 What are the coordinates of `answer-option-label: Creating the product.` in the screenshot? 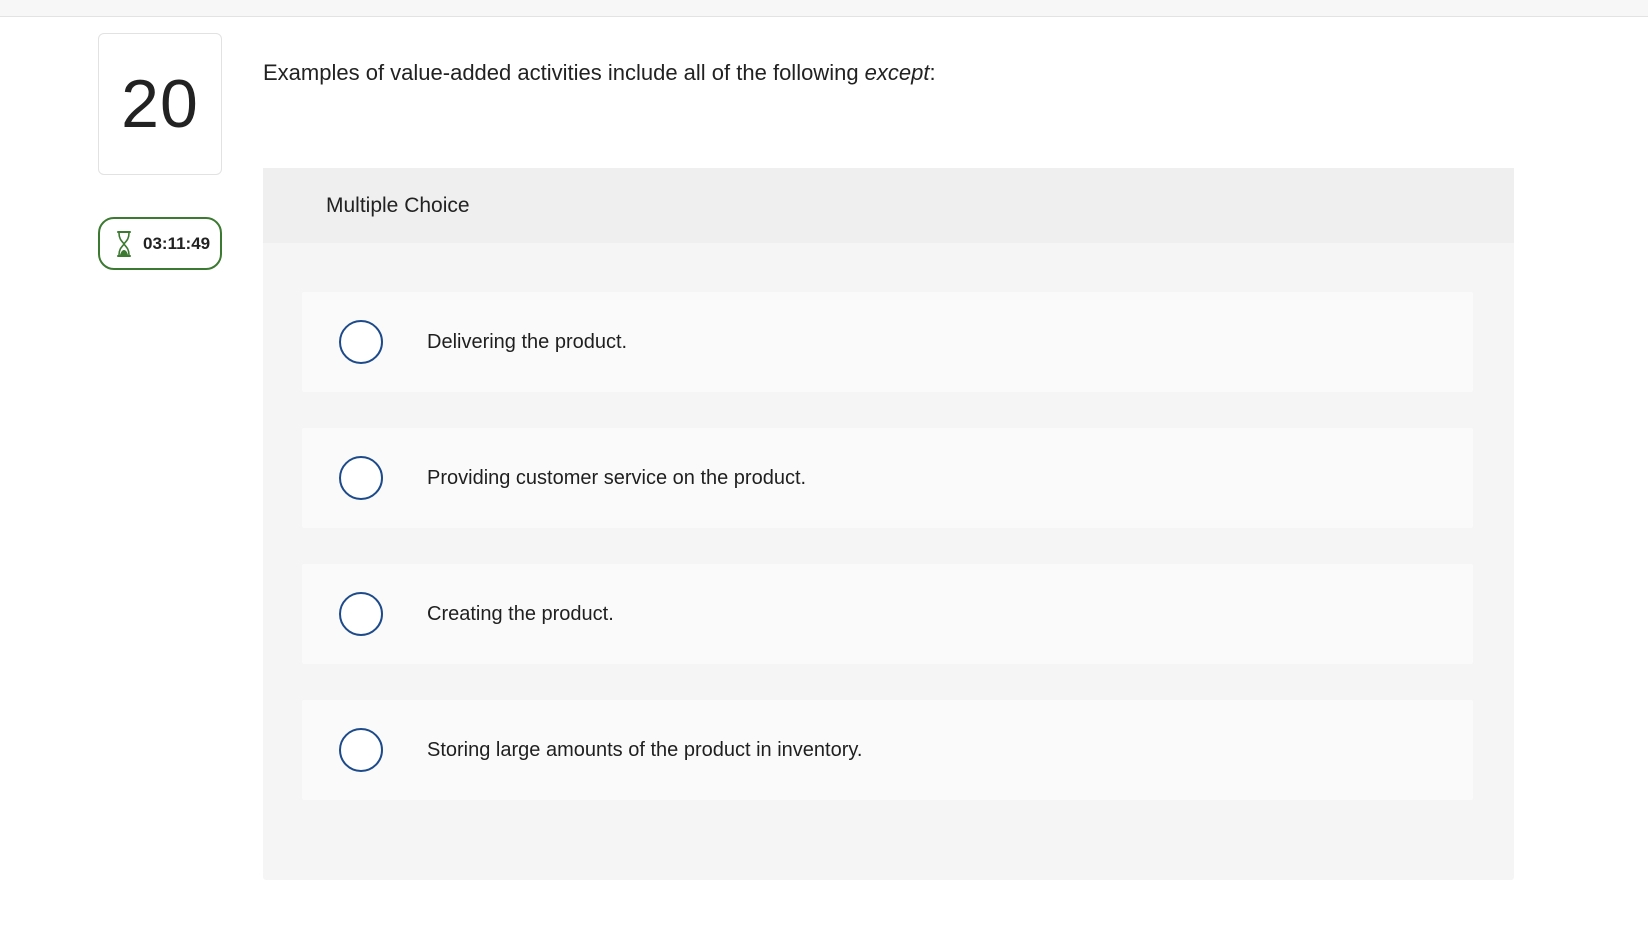 It's located at (520, 613).